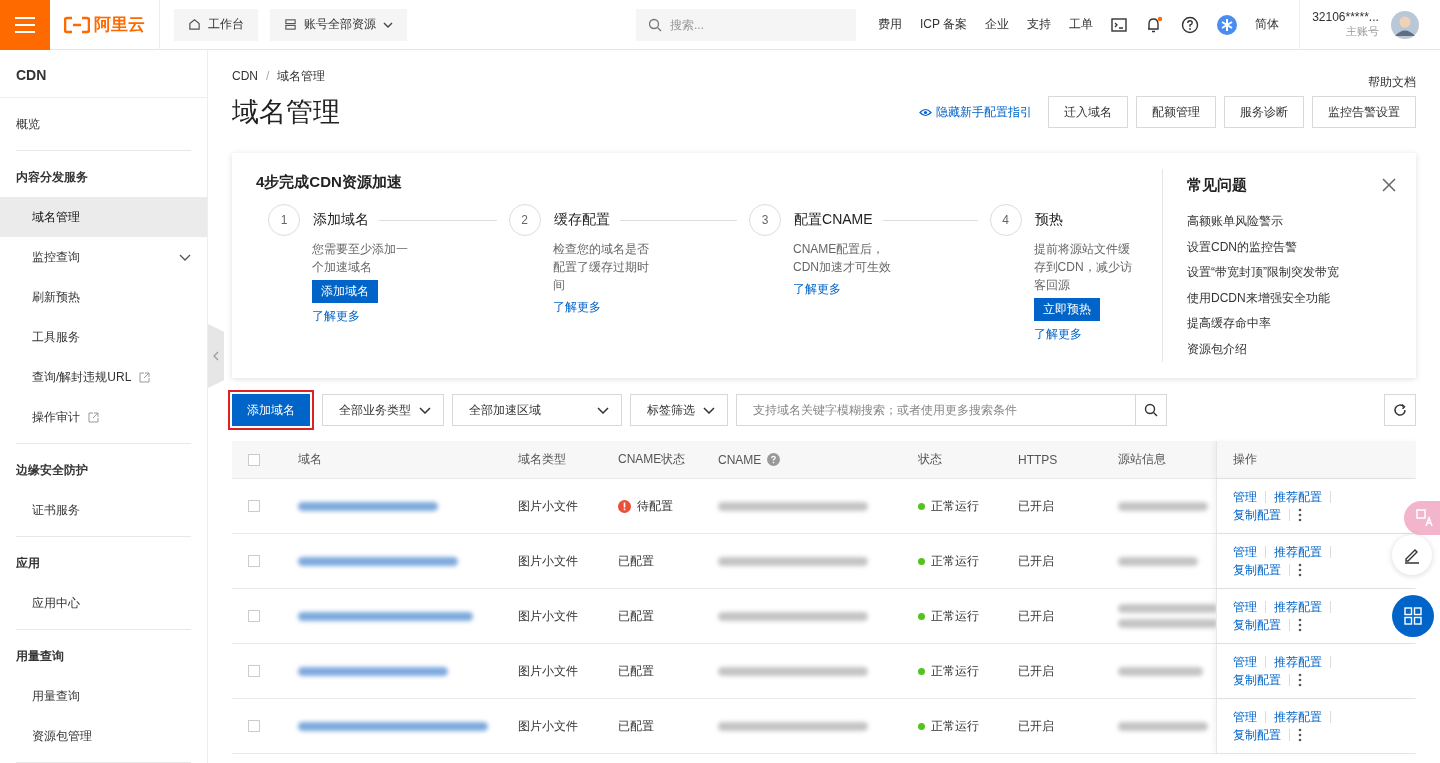  Describe the element at coordinates (216, 24) in the screenshot. I see `workbench-button: 工作台` at that location.